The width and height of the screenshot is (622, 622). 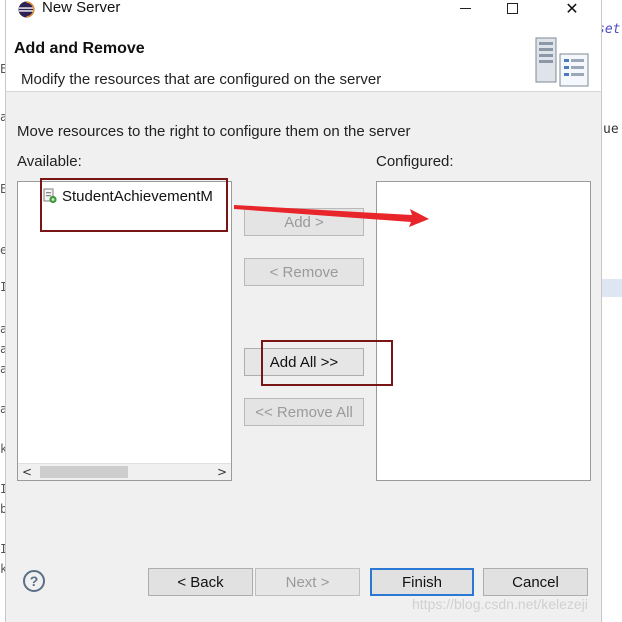 I want to click on close-button: ✕, so click(x=572, y=9).